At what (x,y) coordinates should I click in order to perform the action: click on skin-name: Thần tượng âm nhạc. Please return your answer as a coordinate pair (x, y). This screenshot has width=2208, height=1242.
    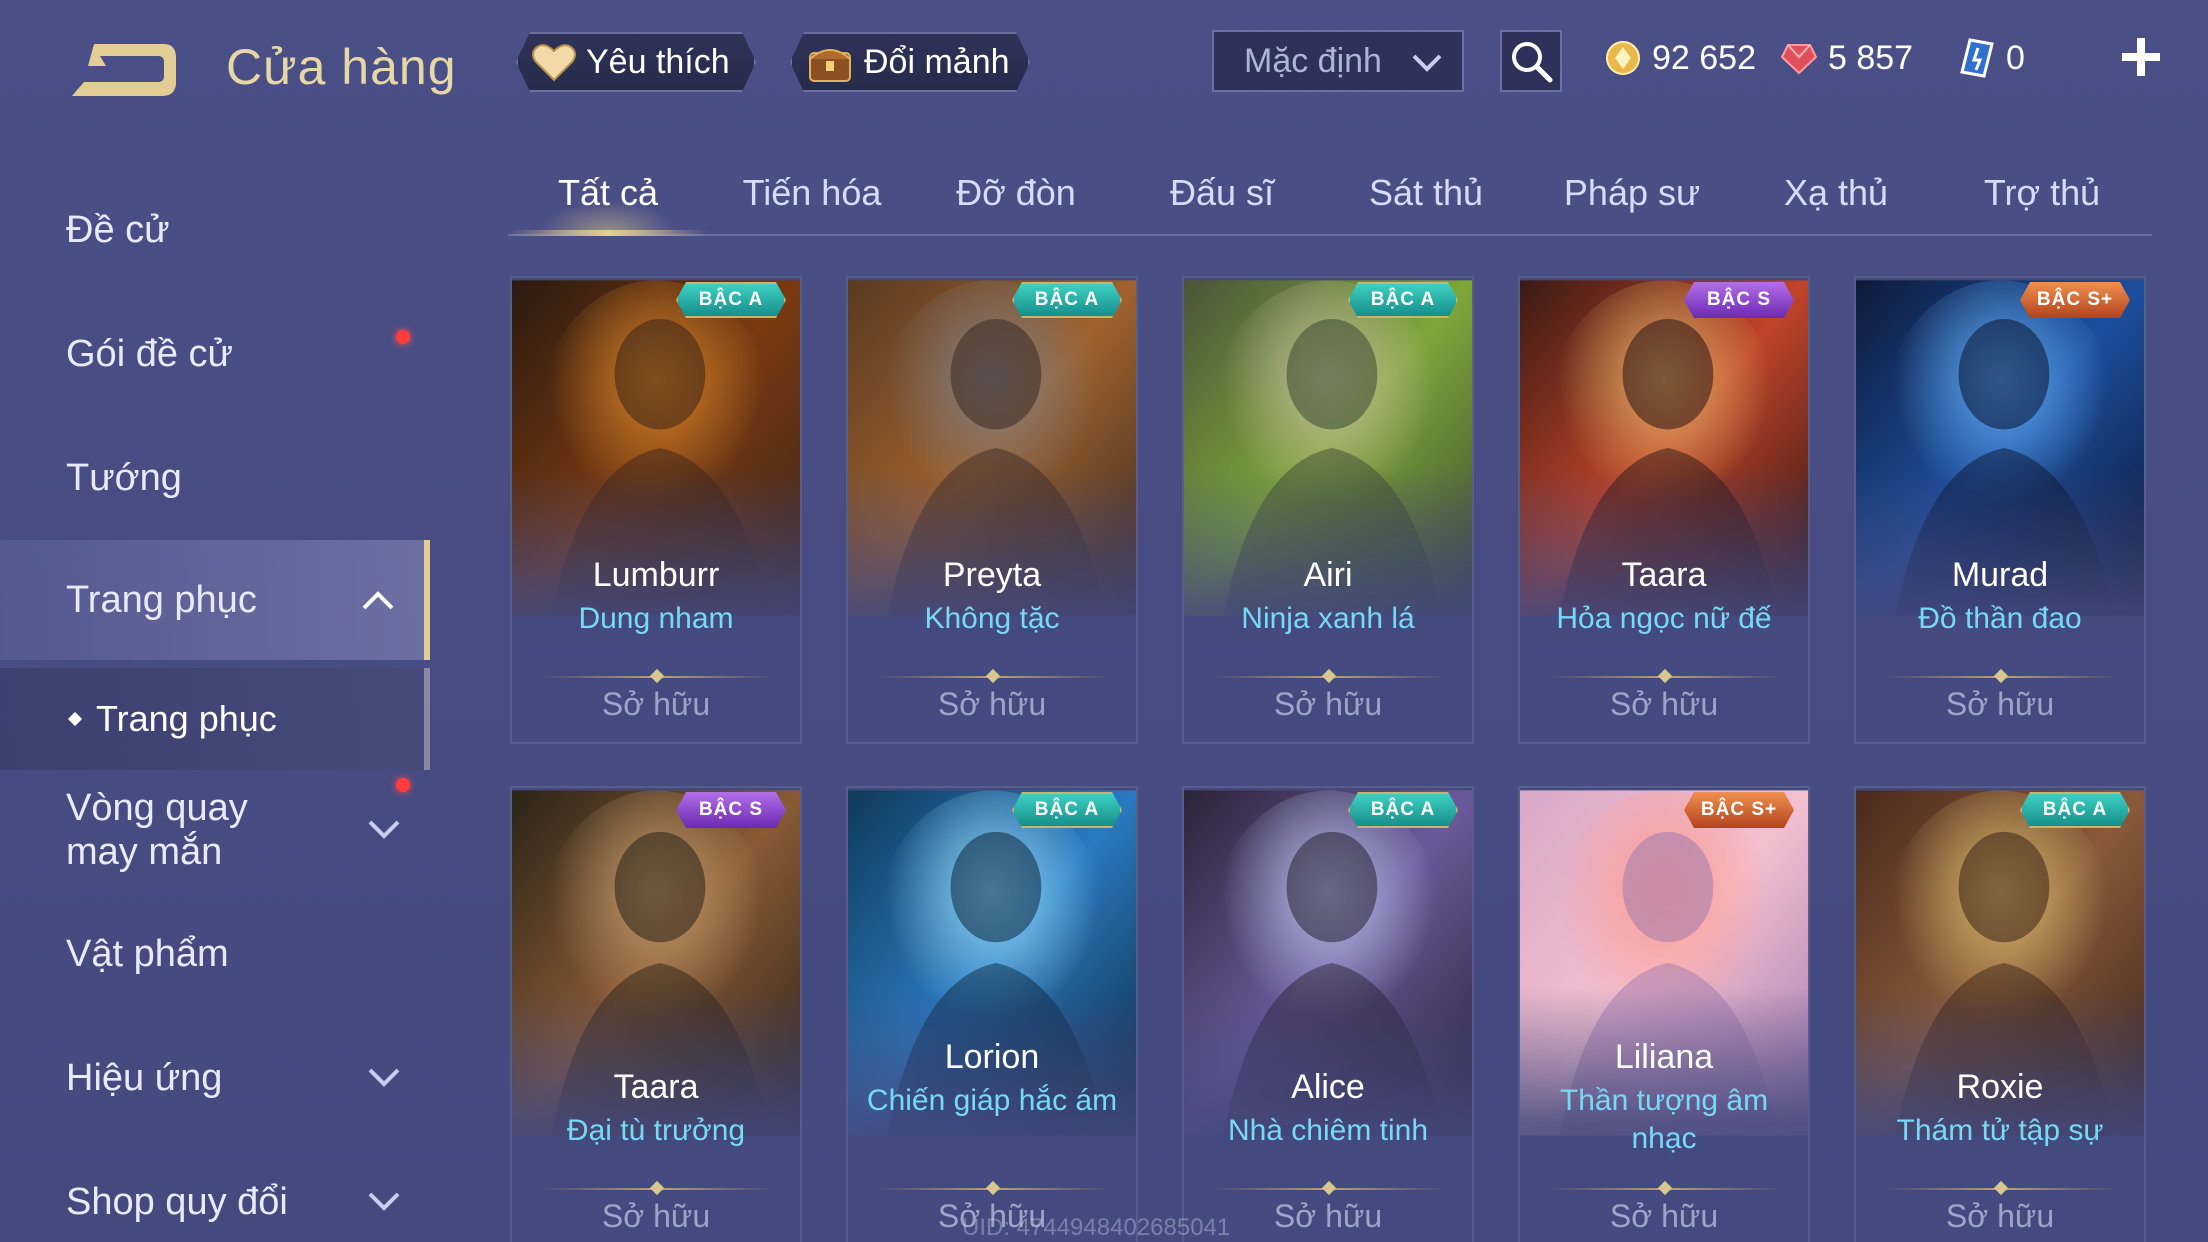
    Looking at the image, I should click on (1664, 1119).